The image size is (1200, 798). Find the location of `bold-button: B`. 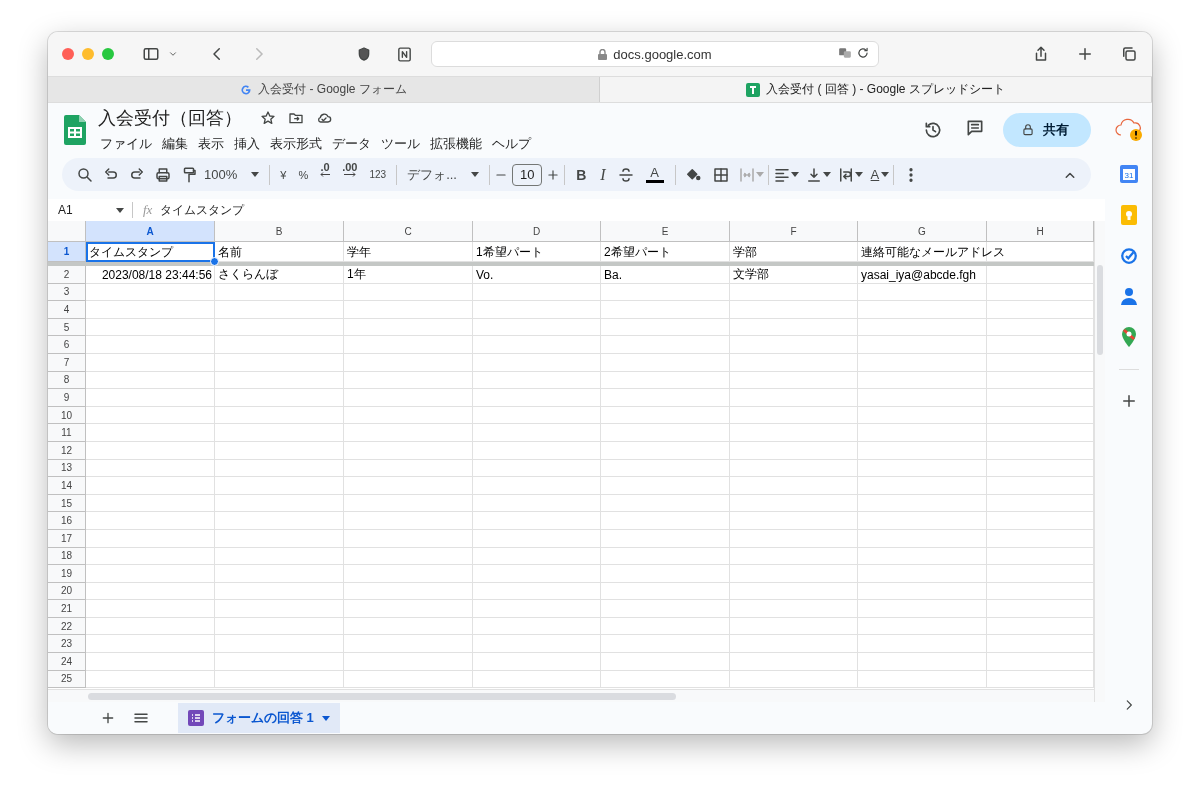

bold-button: B is located at coordinates (581, 174).